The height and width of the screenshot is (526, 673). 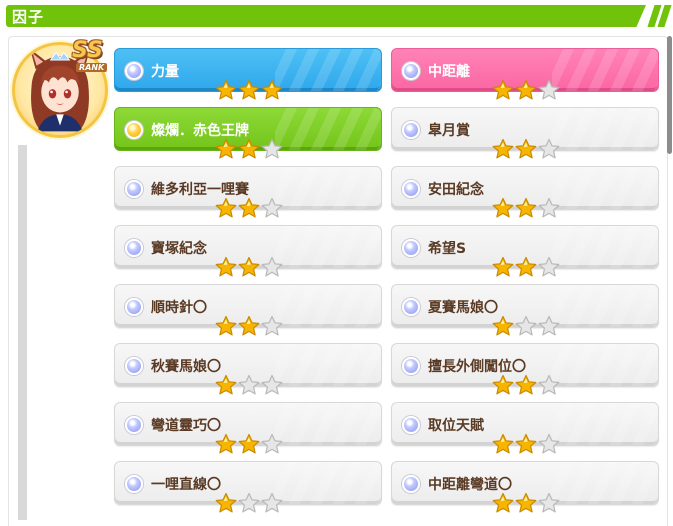 I want to click on factor-card: 安田紀念, so click(x=525, y=192).